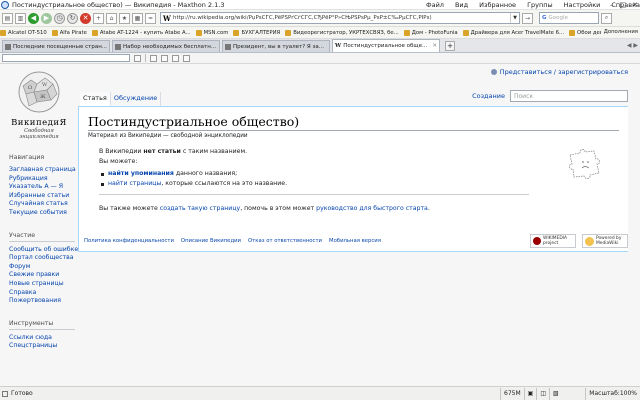 The height and width of the screenshot is (400, 640). Describe the element at coordinates (69, 32) in the screenshot. I see `bookmark-item: Alfa Pirate` at that location.